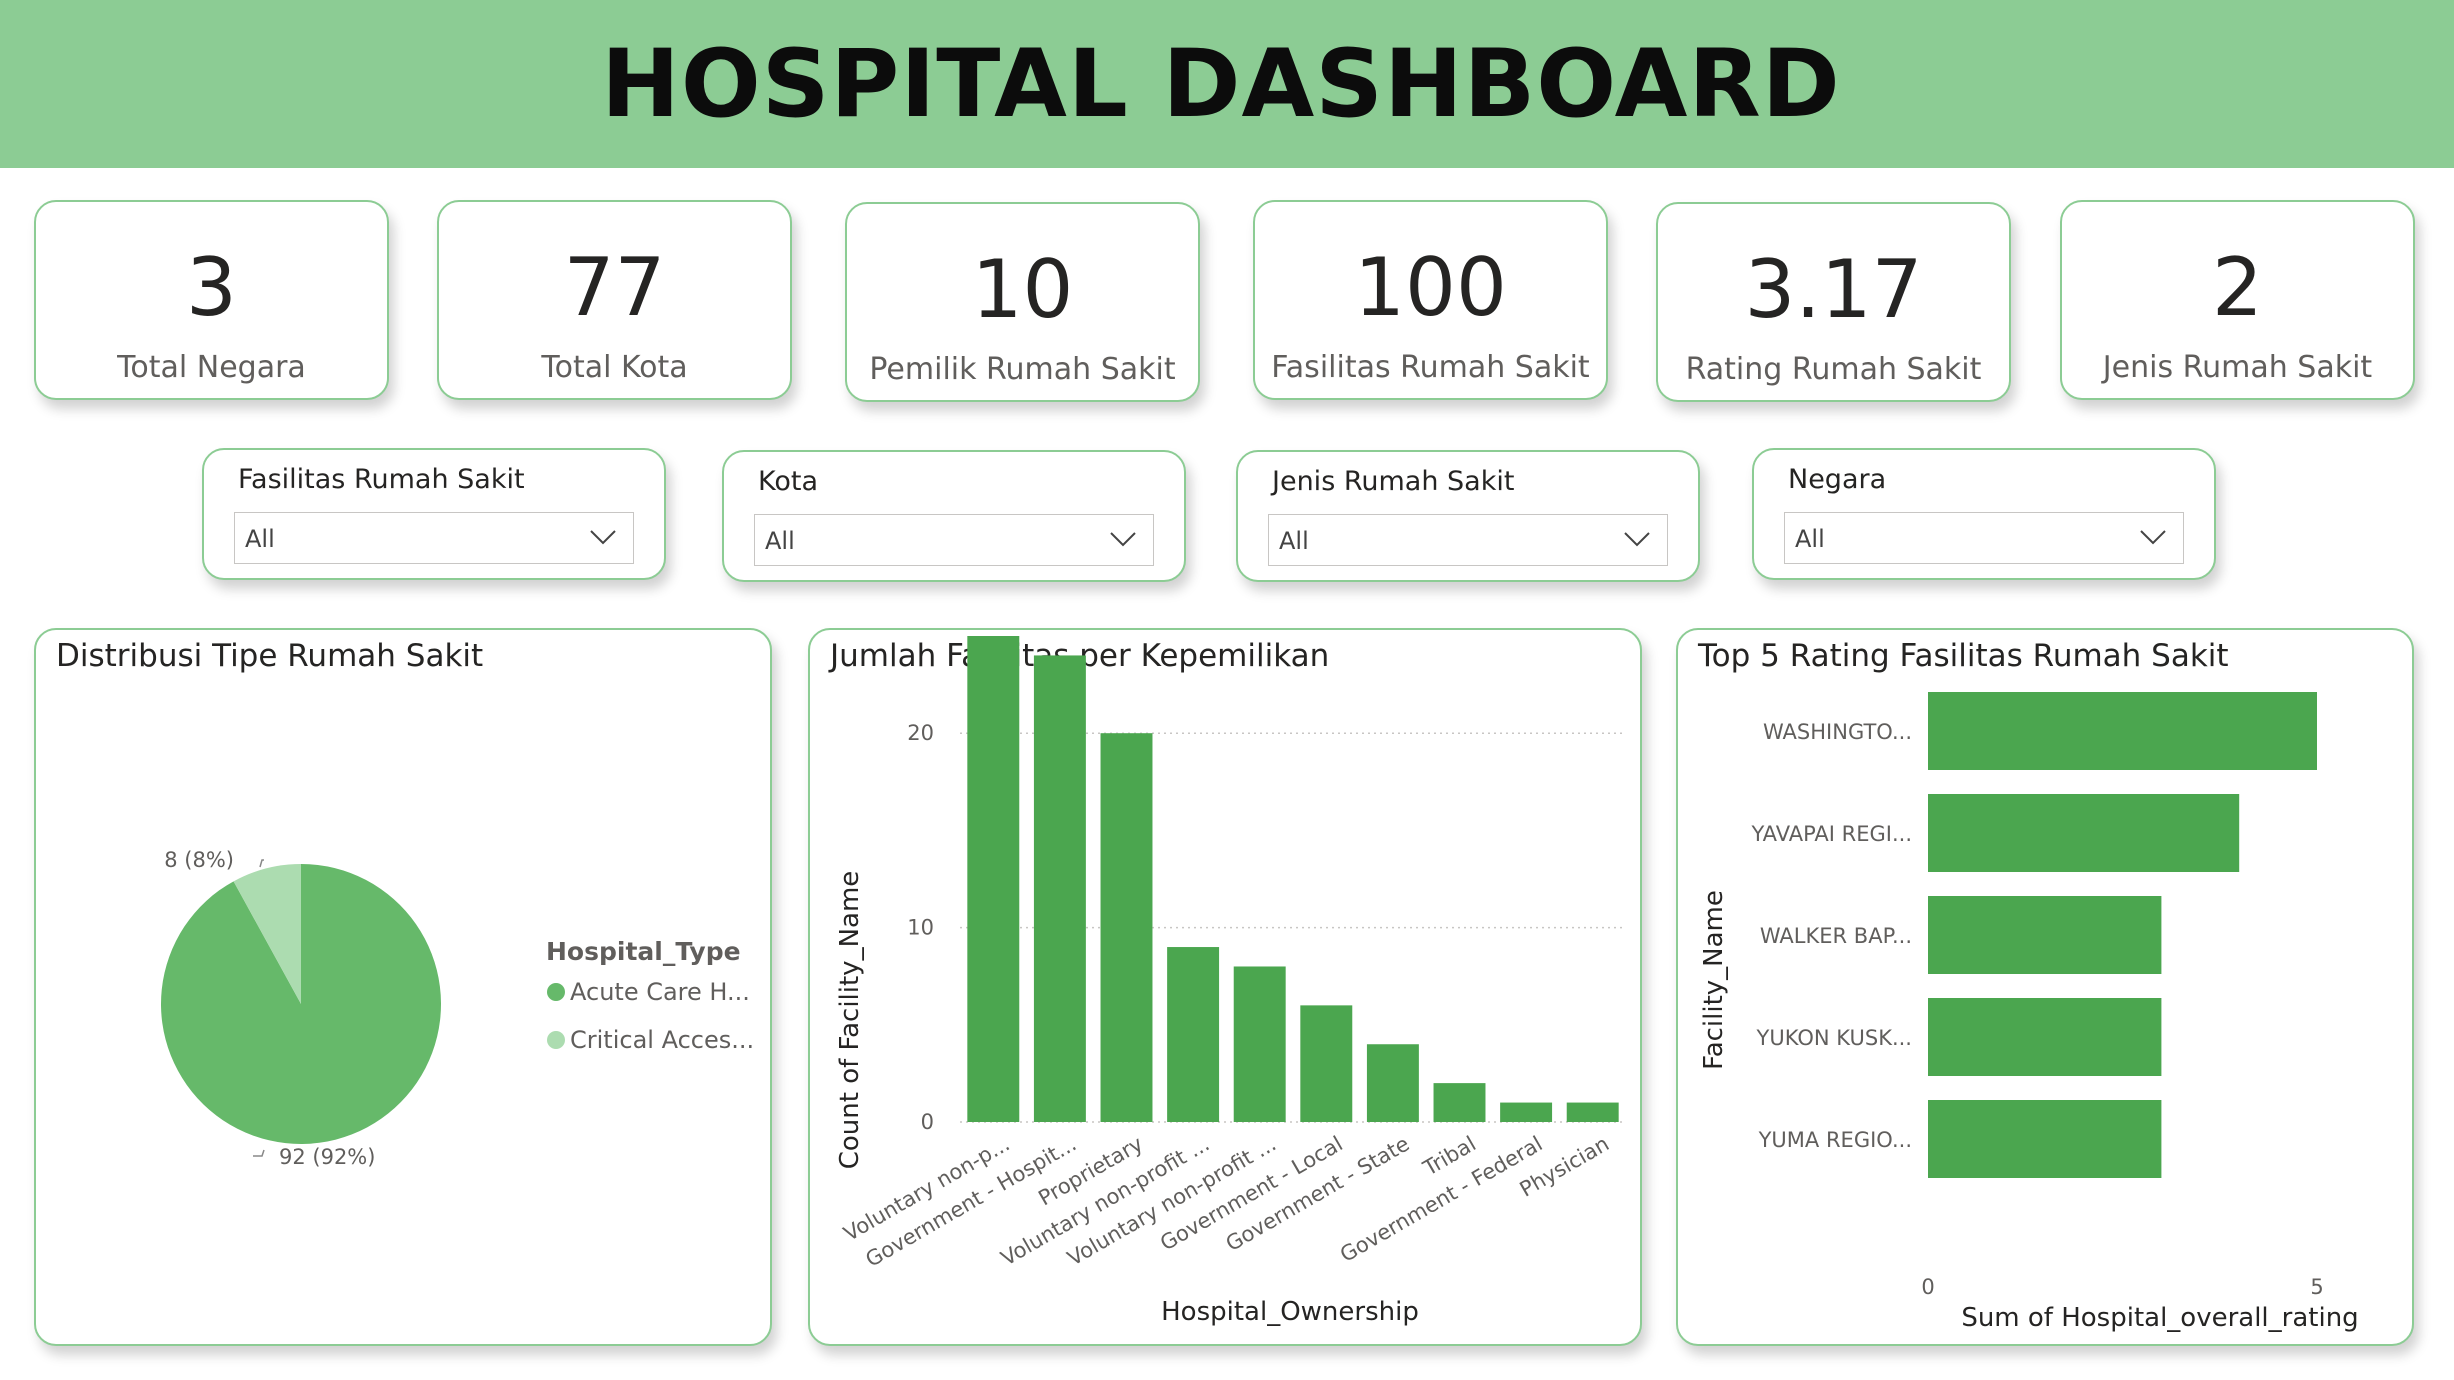  I want to click on kpi-label: Jenis Rumah Sakit, so click(2237, 367).